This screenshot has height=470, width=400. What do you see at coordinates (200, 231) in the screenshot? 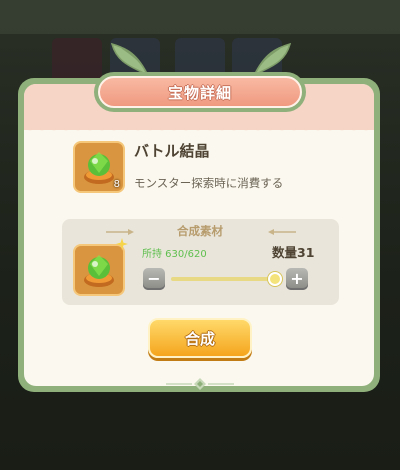
I see `materials-title: 合成素材` at bounding box center [200, 231].